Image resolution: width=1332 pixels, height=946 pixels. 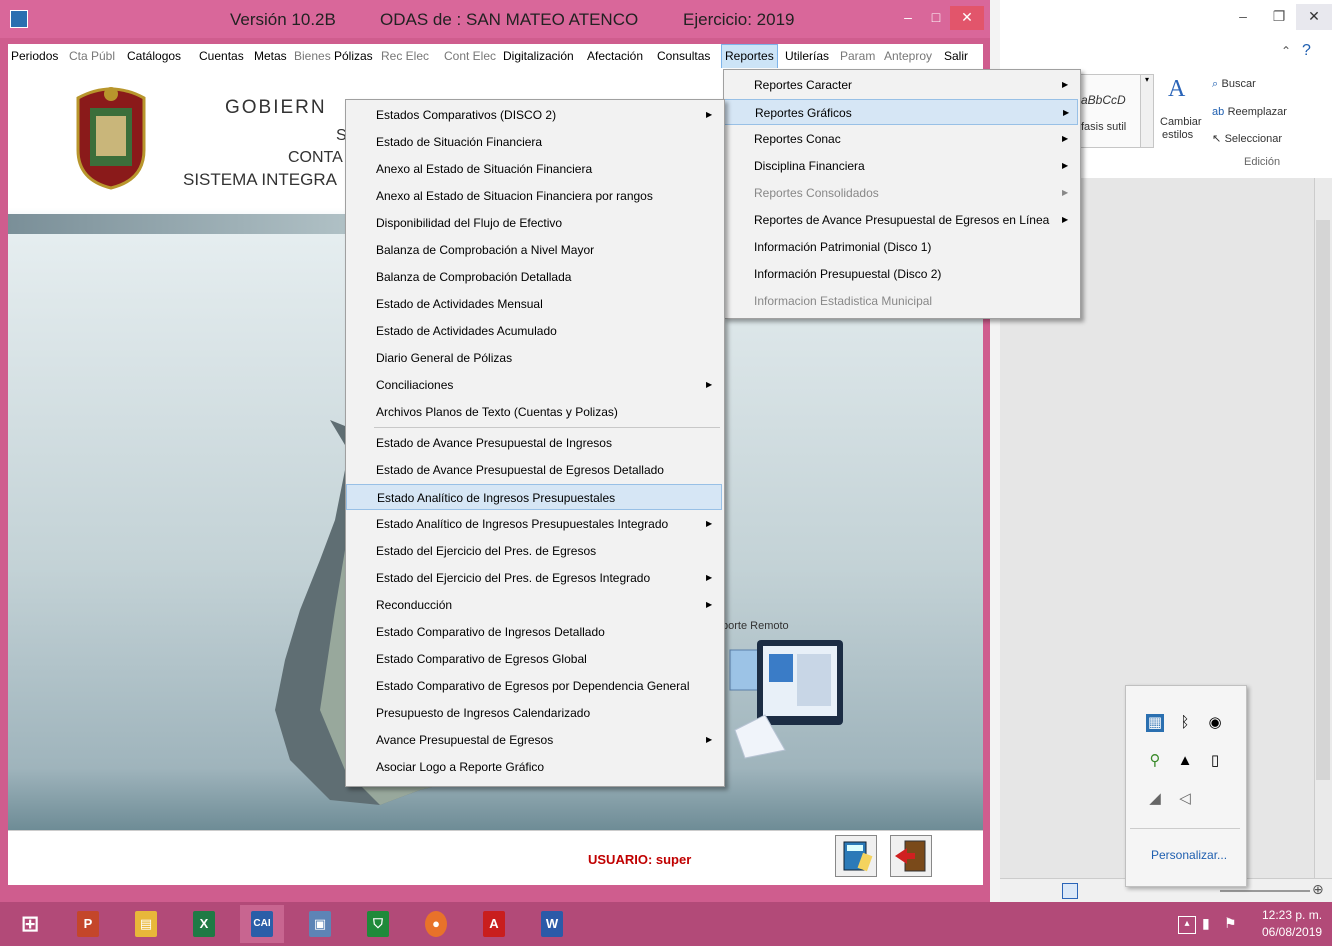 What do you see at coordinates (1187, 925) in the screenshot?
I see `show-hidden-icons-button: ▴` at bounding box center [1187, 925].